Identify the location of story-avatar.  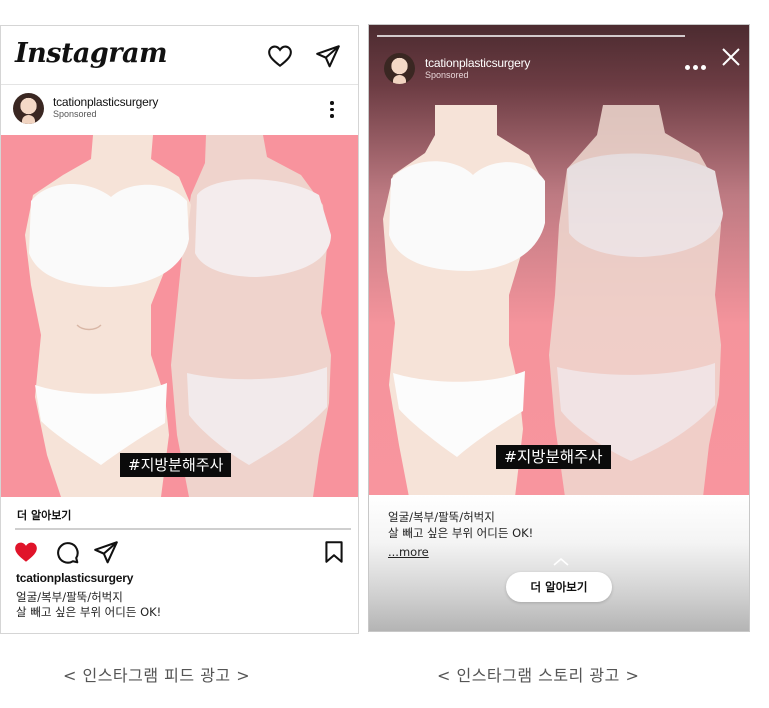
(399, 68).